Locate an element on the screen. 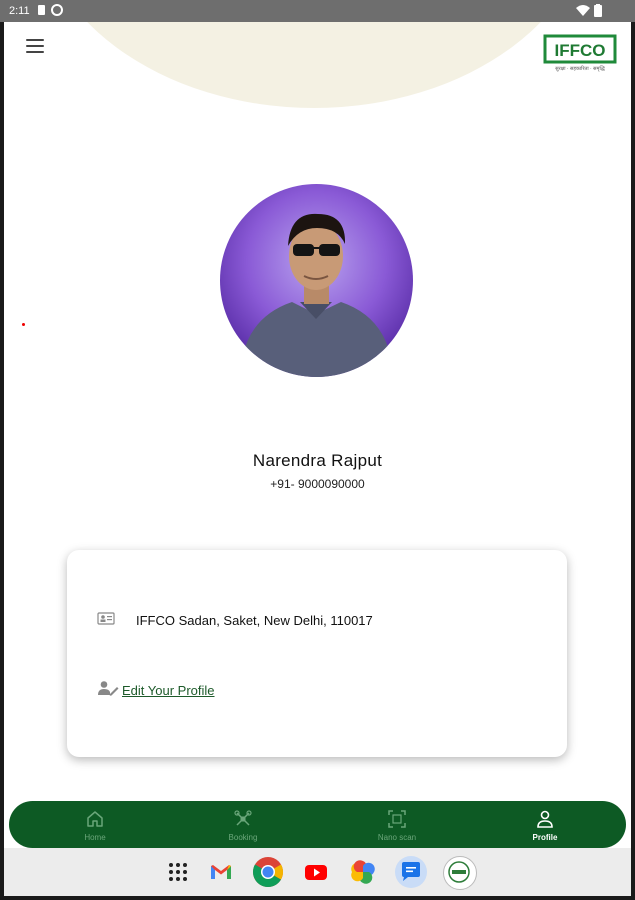 Image resolution: width=635 pixels, height=900 pixels. header-arc is located at coordinates (314, 65).